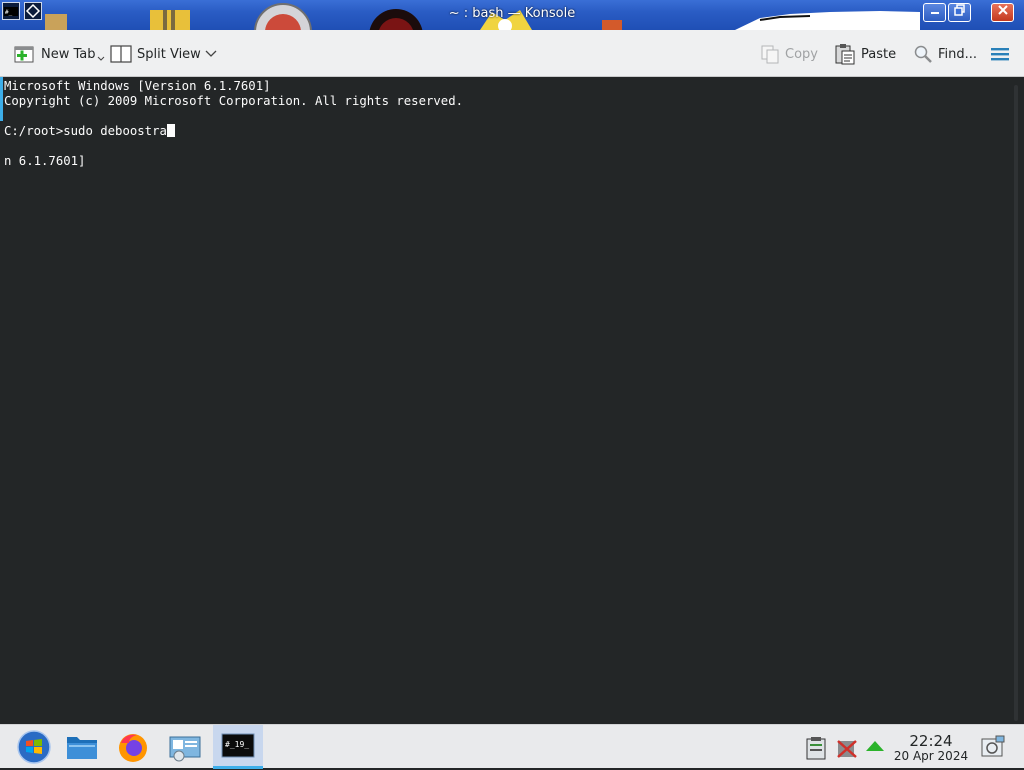  I want to click on clipboard-icon, so click(816, 748).